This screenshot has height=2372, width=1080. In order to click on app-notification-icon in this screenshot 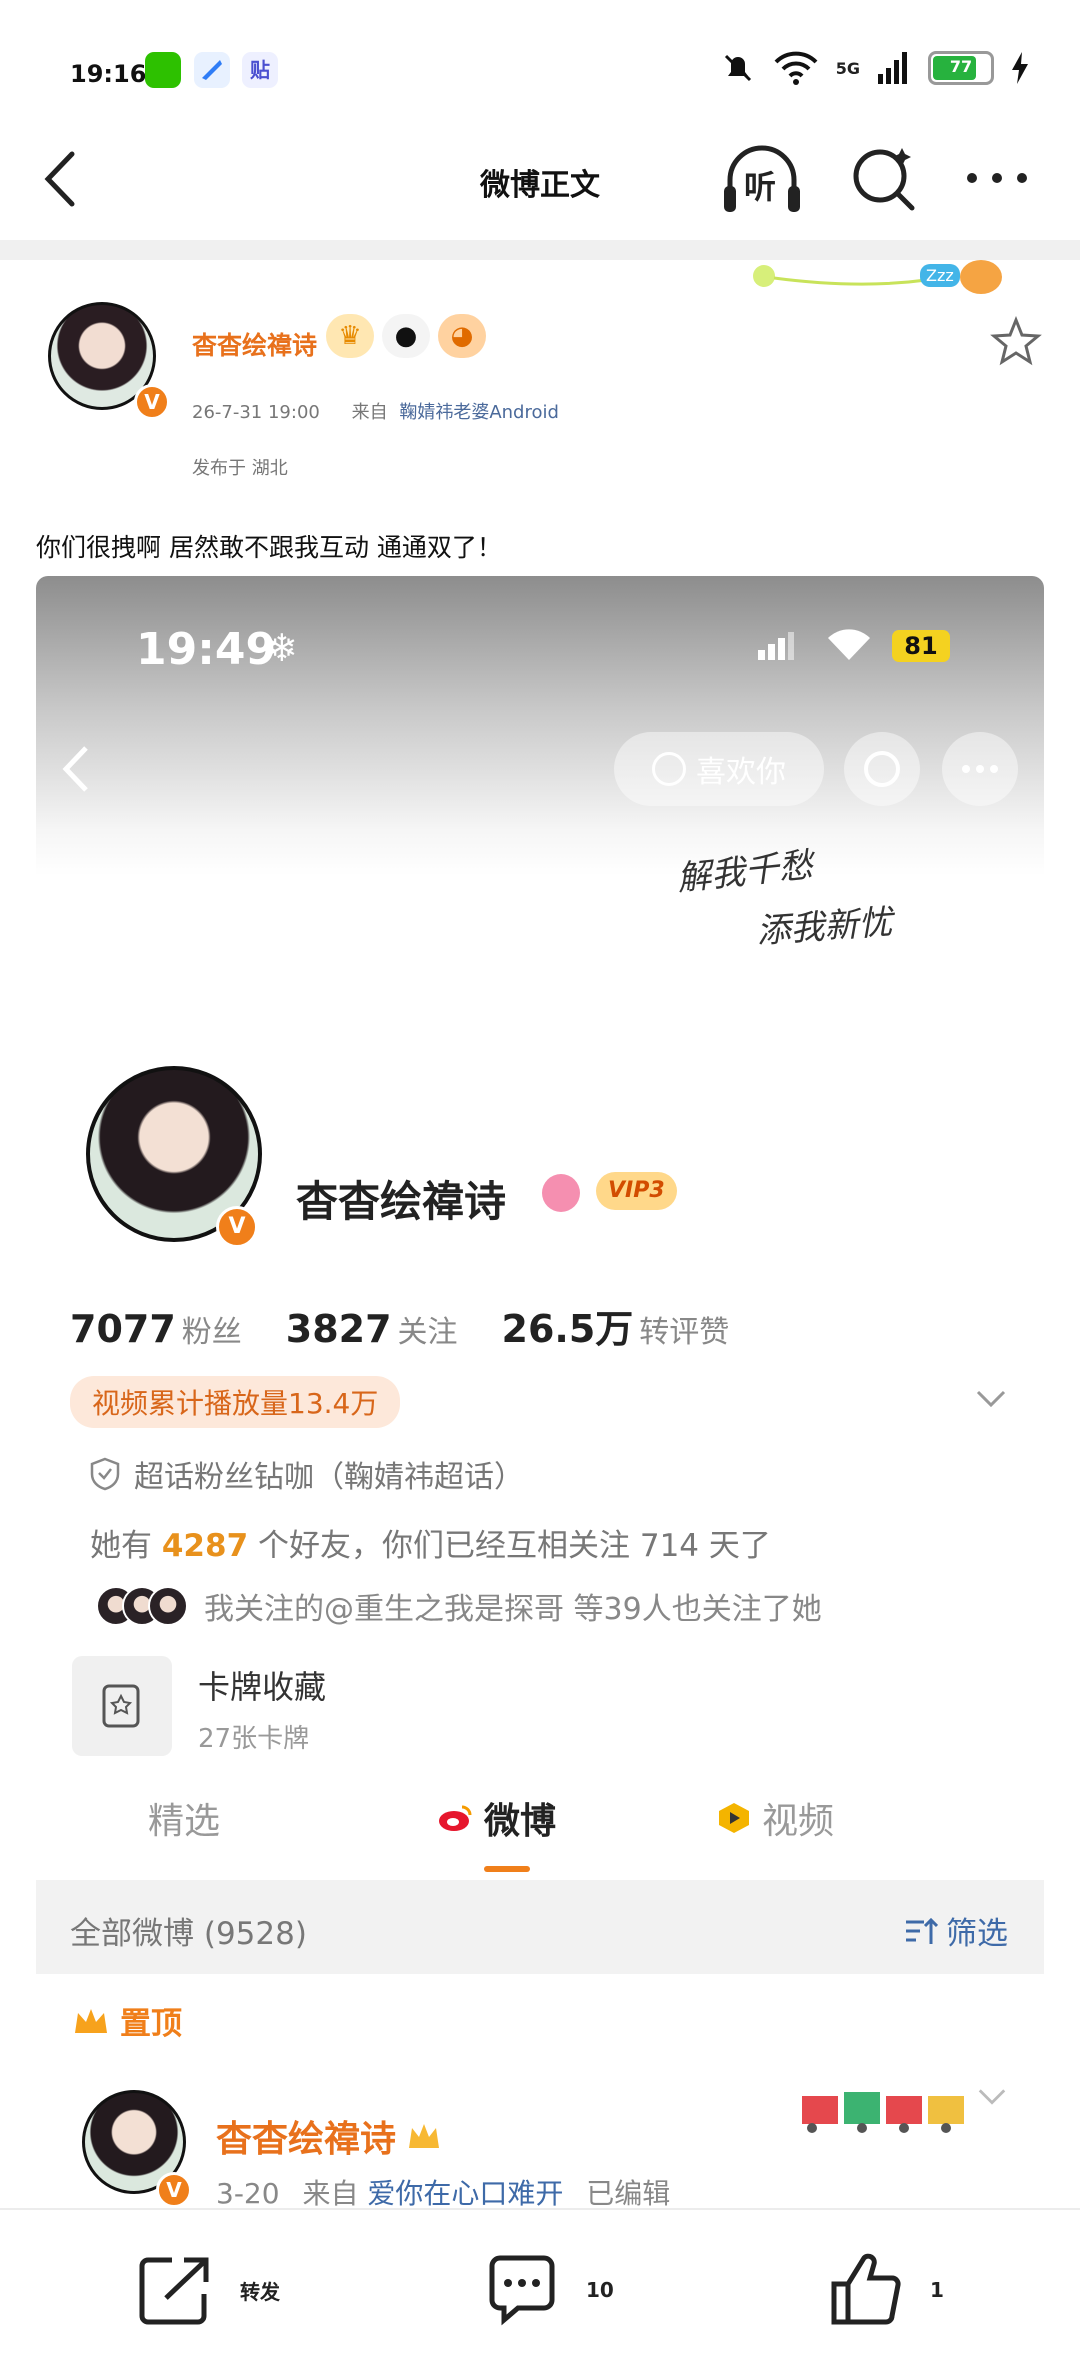, I will do `click(212, 70)`.